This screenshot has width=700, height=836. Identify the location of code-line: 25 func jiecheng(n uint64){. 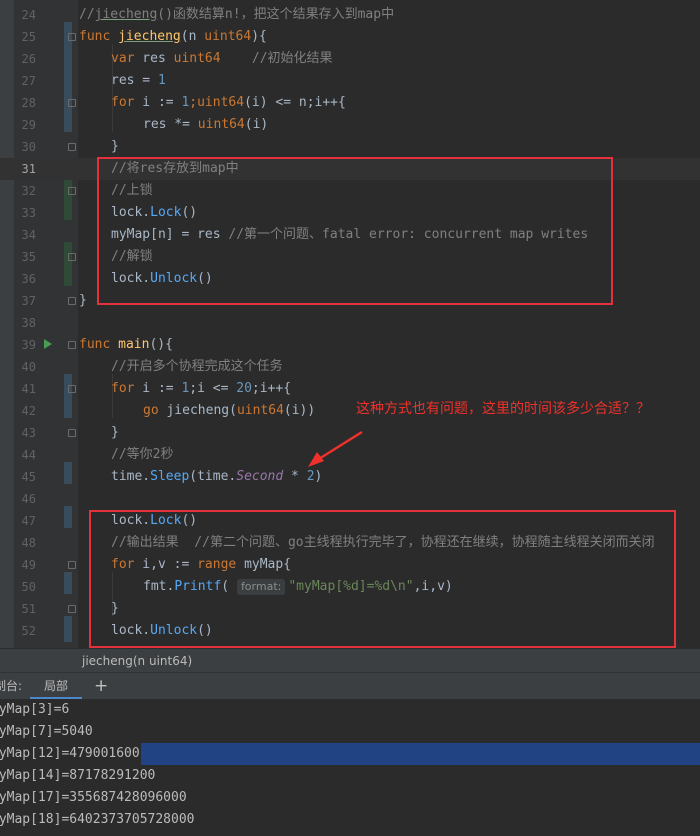
(350, 37).